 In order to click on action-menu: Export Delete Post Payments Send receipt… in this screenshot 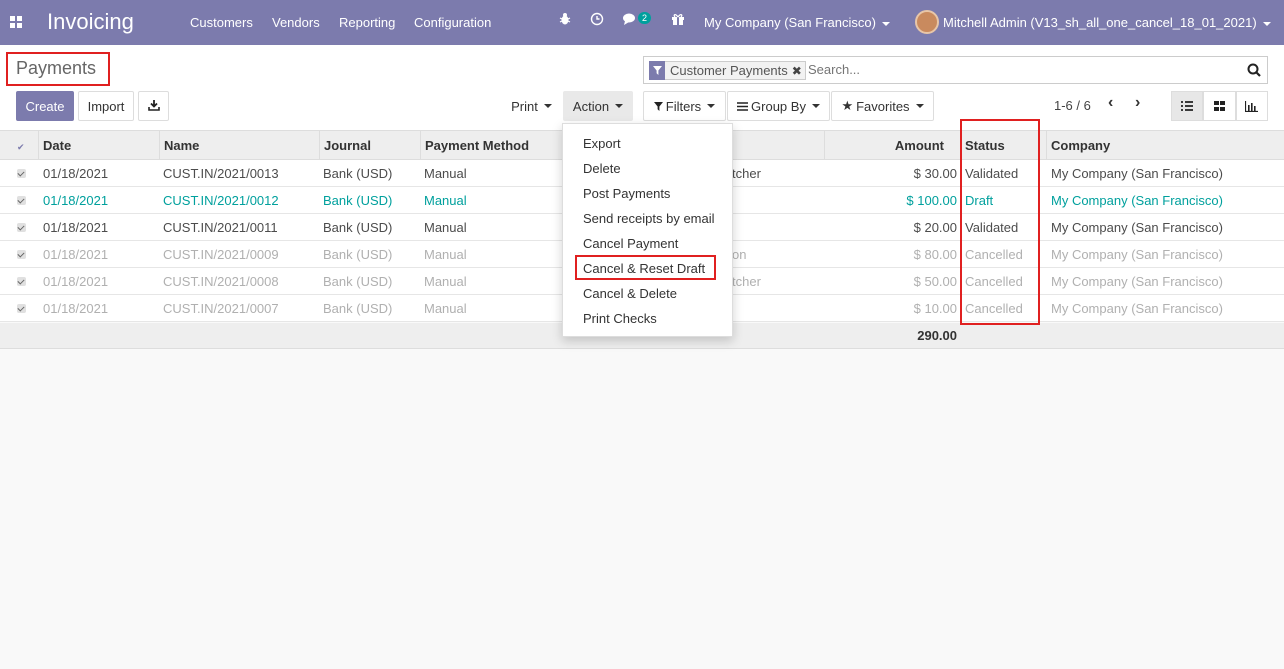, I will do `click(647, 230)`.